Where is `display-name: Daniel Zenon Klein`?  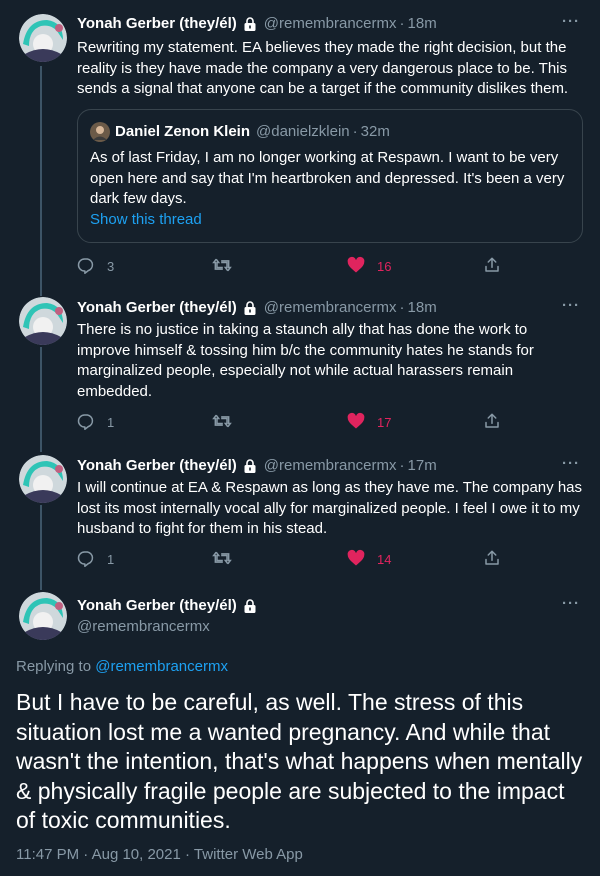
display-name: Daniel Zenon Klein is located at coordinates (183, 131).